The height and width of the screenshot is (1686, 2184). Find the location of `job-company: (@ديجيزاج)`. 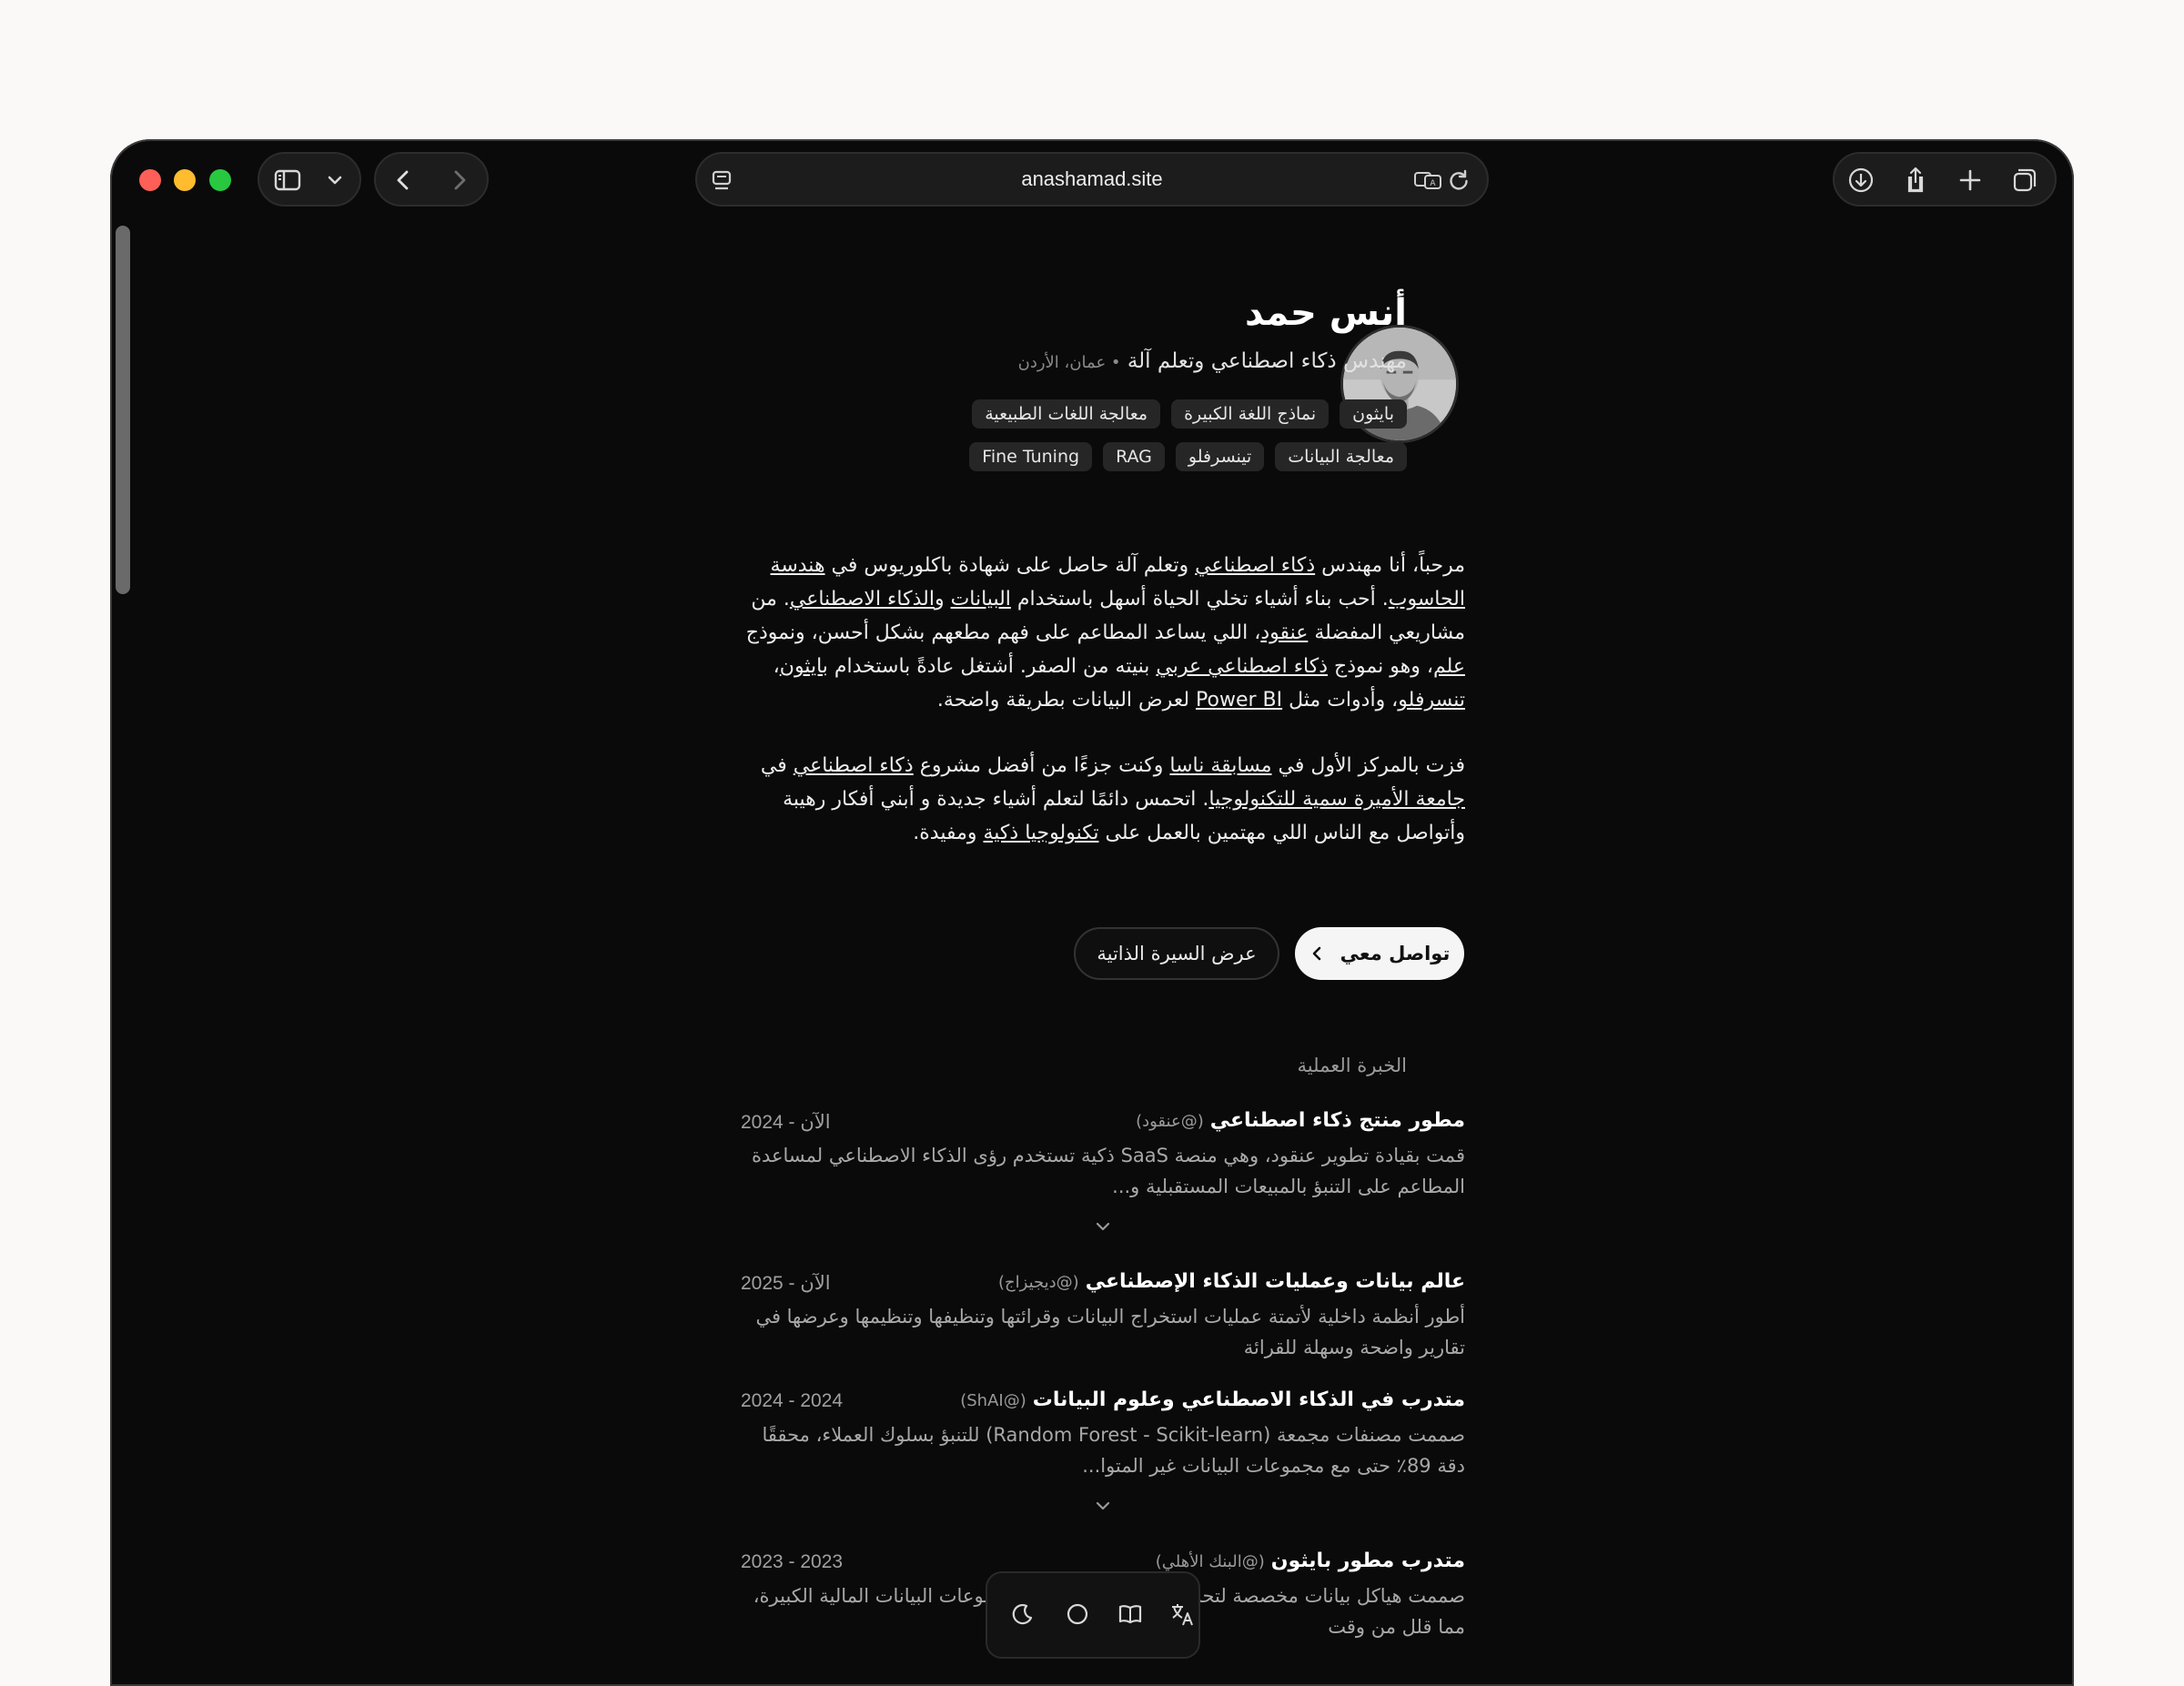

job-company: (@ديجيزاج) is located at coordinates (1039, 1282).